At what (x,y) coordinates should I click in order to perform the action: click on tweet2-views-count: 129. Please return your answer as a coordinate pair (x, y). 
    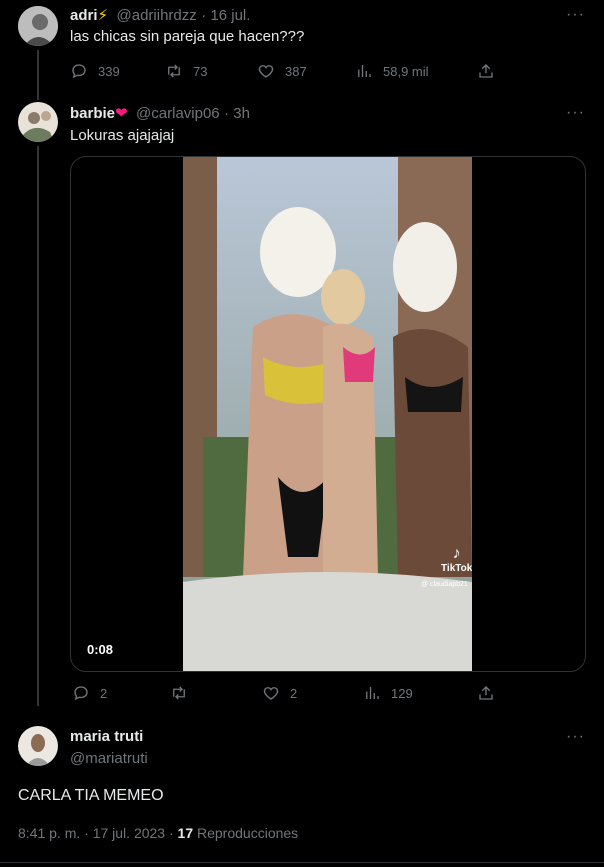
    Looking at the image, I should click on (402, 693).